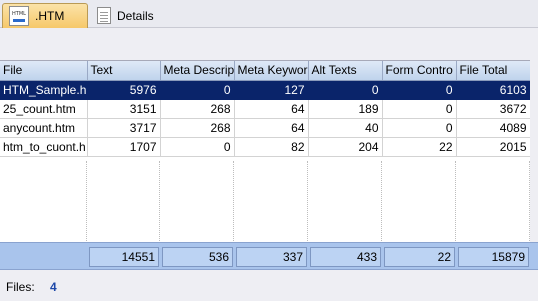 The height and width of the screenshot is (301, 538). I want to click on tab-htm-label: .HTM, so click(50, 16).